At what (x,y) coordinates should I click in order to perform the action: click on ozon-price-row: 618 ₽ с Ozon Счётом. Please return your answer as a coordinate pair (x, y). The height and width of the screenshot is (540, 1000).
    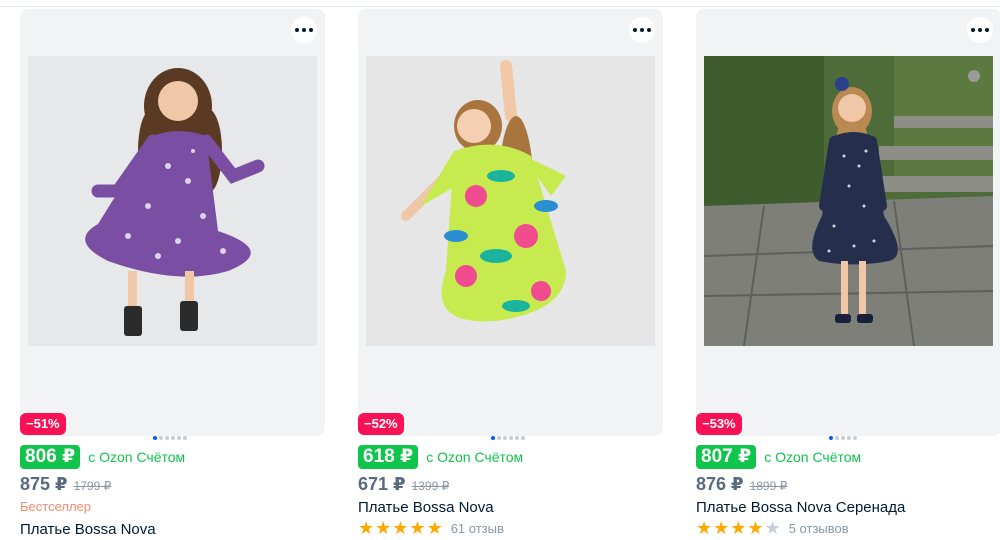
    Looking at the image, I should click on (440, 457).